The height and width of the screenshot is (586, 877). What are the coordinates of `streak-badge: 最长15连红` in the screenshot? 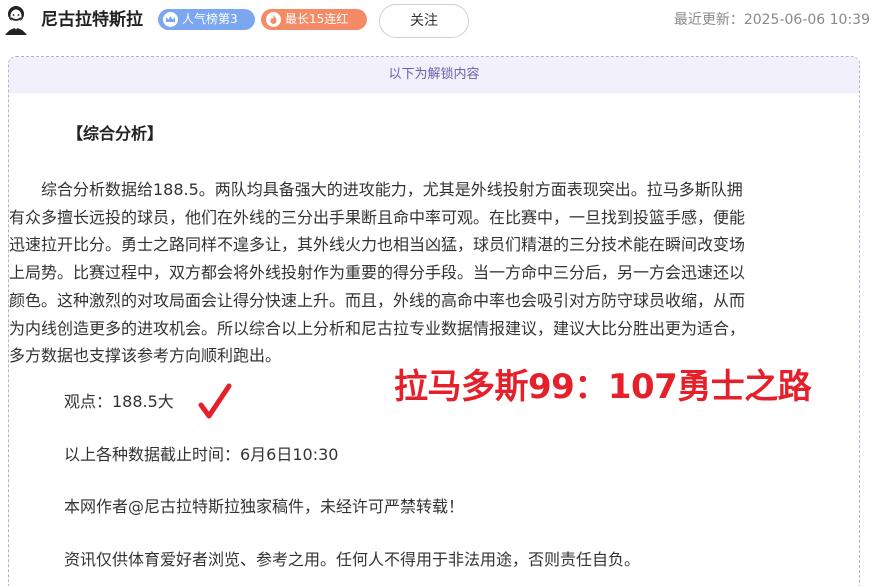 It's located at (314, 19).